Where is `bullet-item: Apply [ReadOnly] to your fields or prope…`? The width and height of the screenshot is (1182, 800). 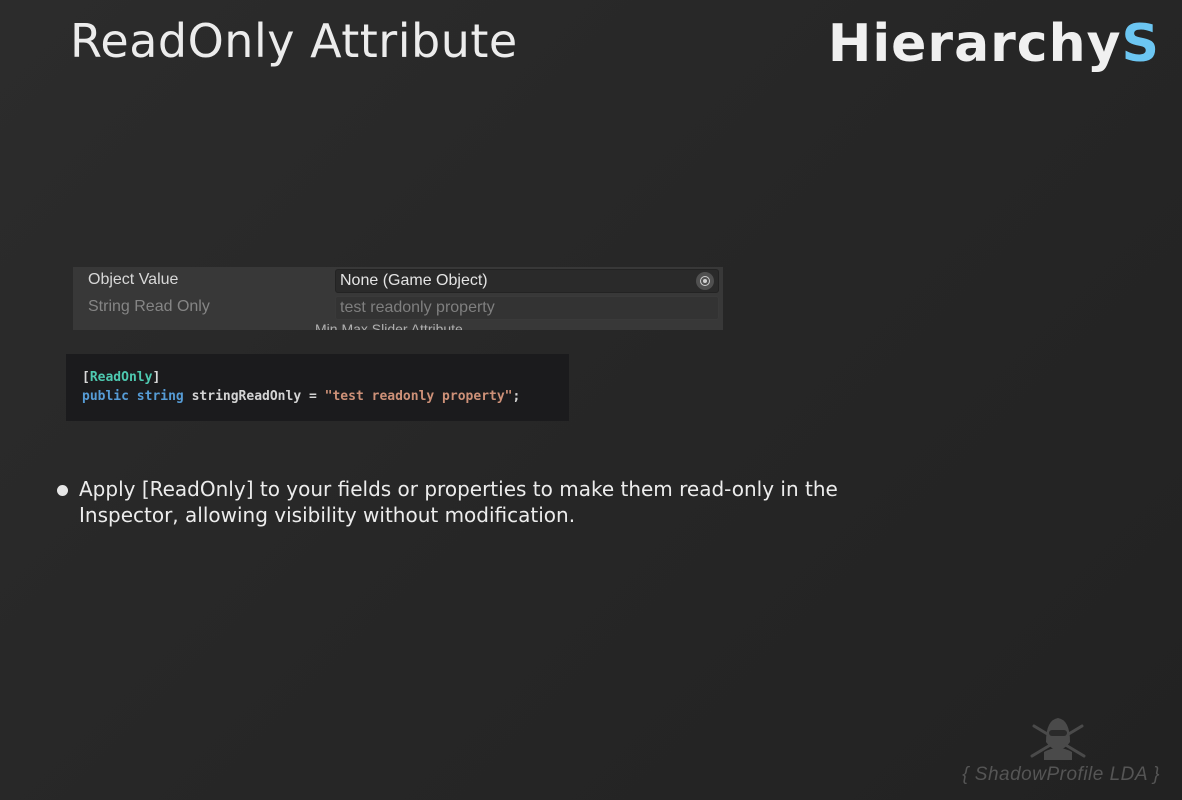
bullet-item: Apply [ReadOnly] to your fields or prope… is located at coordinates (497, 502).